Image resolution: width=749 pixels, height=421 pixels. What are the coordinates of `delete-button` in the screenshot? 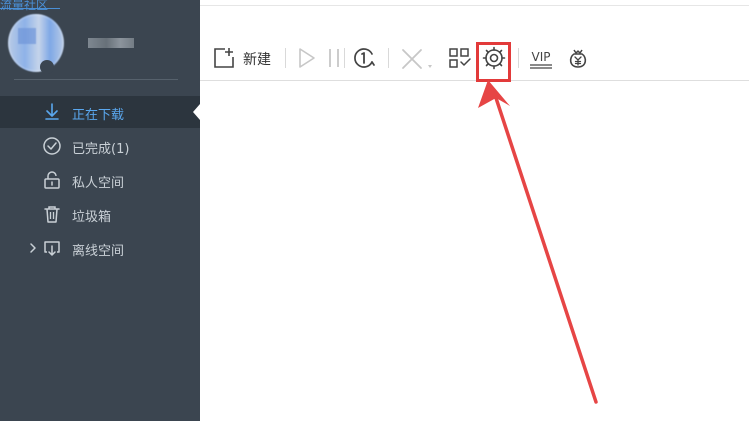 It's located at (418, 58).